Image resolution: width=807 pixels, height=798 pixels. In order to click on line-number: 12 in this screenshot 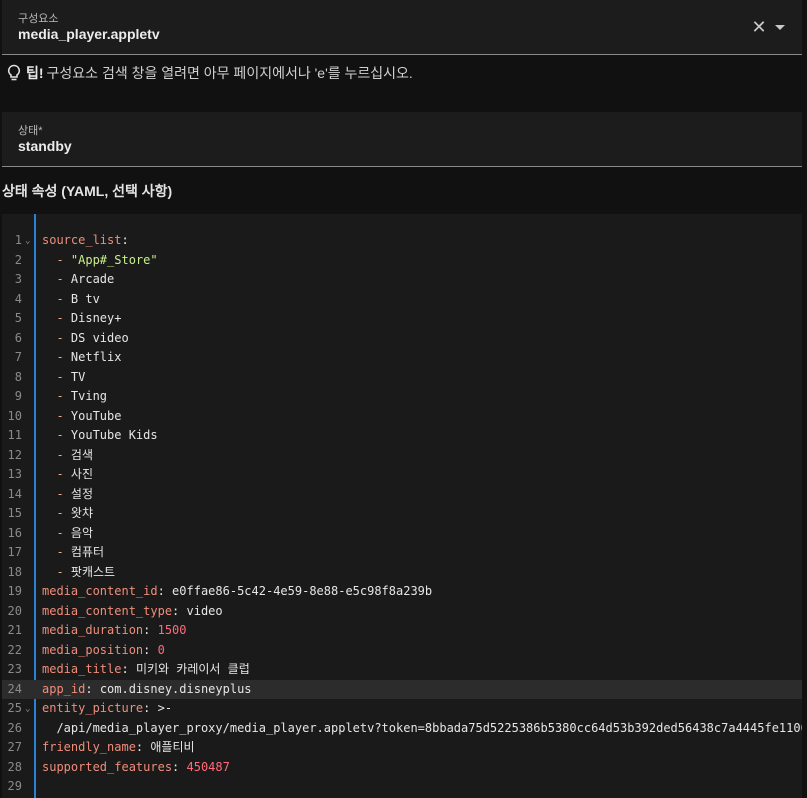, I will do `click(14, 454)`.